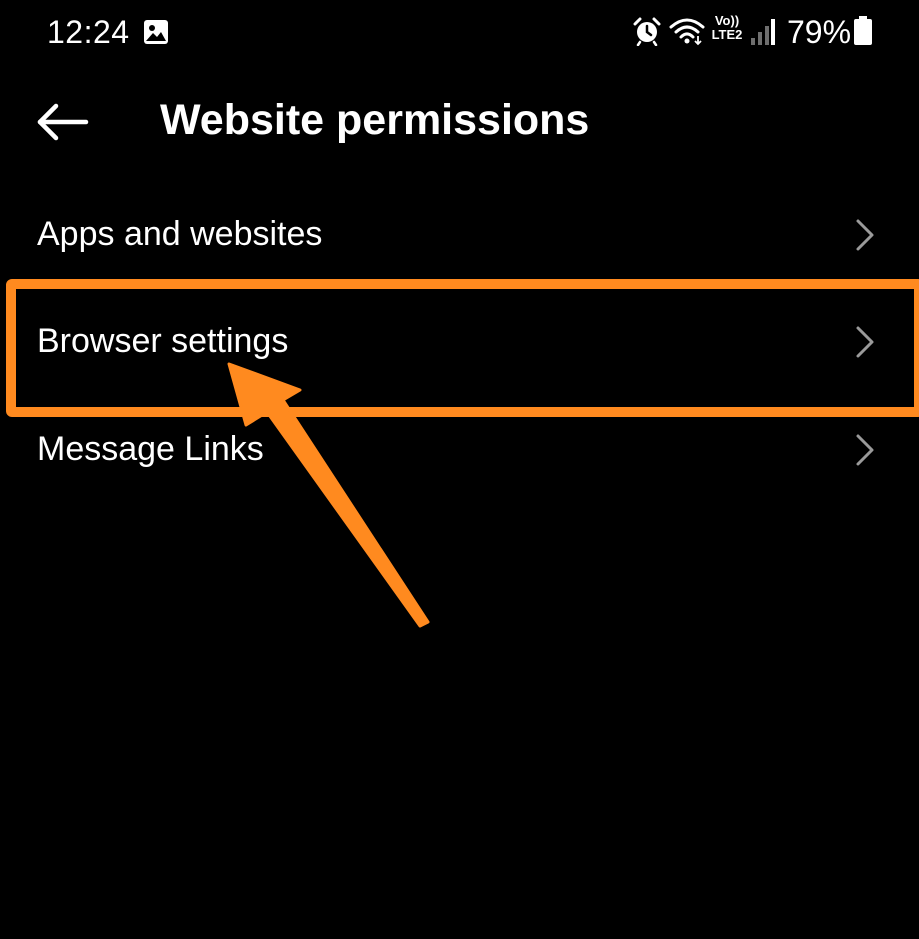 This screenshot has width=919, height=939. I want to click on back-button, so click(62, 122).